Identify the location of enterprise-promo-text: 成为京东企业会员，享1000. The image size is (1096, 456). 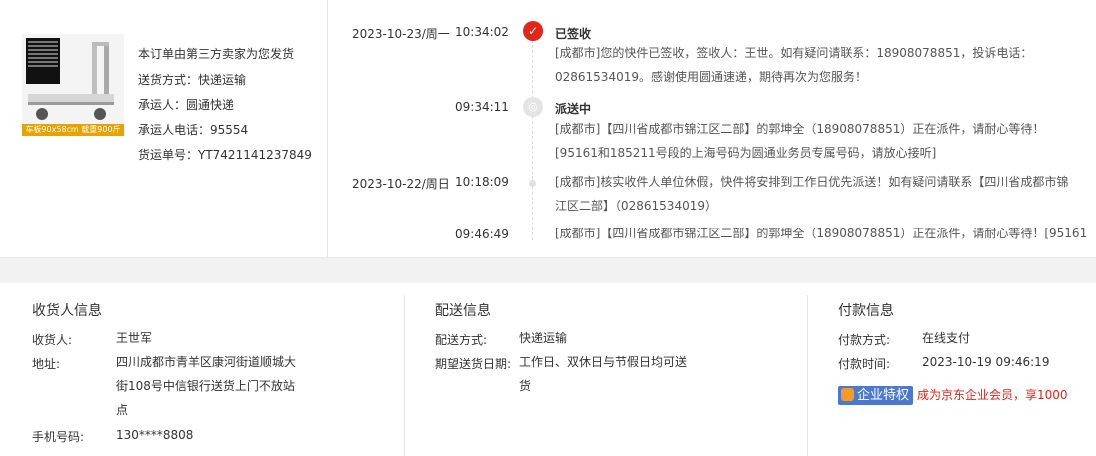
(992, 395).